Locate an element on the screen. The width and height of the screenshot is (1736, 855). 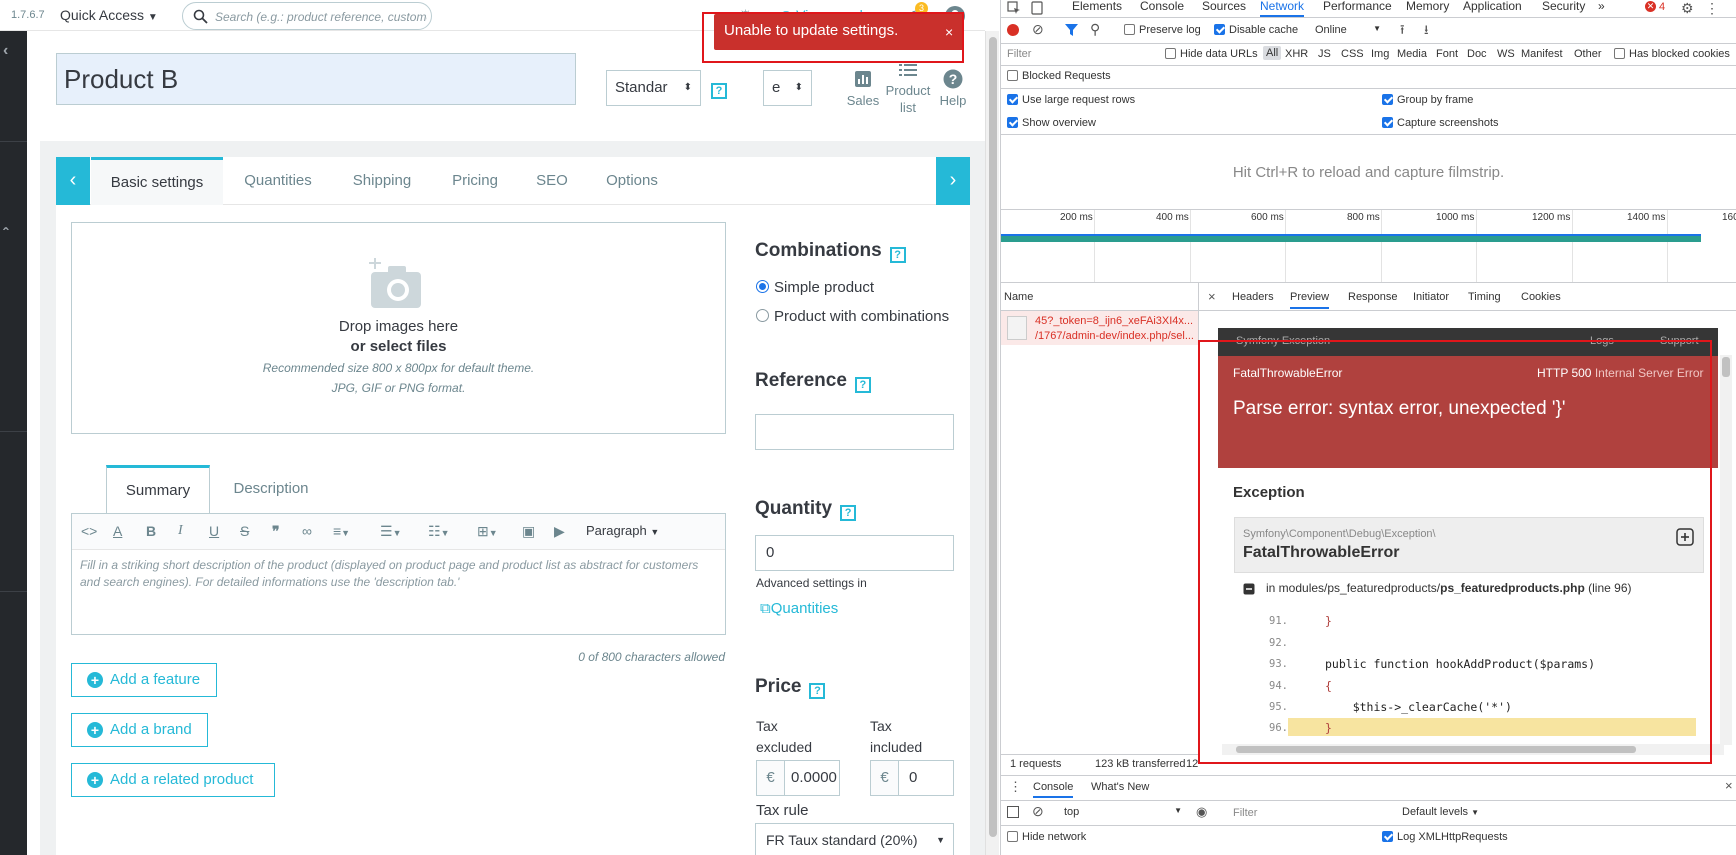
devtools-tab-security: Security is located at coordinates (1563, 8).